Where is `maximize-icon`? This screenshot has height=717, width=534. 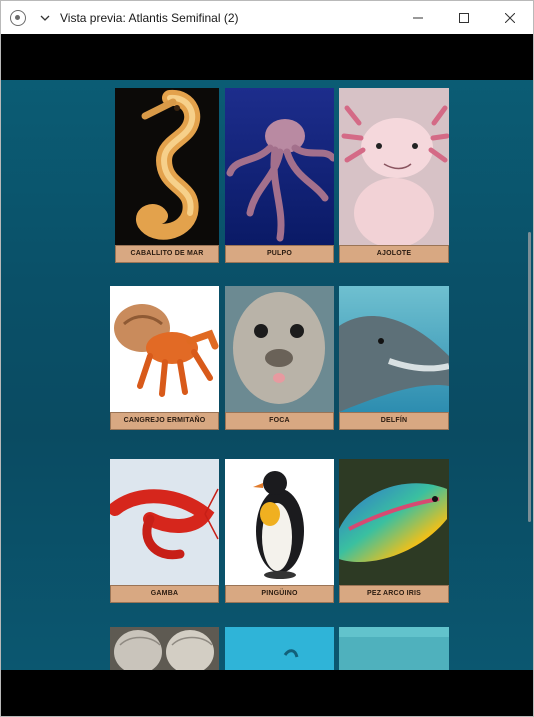 maximize-icon is located at coordinates (464, 17).